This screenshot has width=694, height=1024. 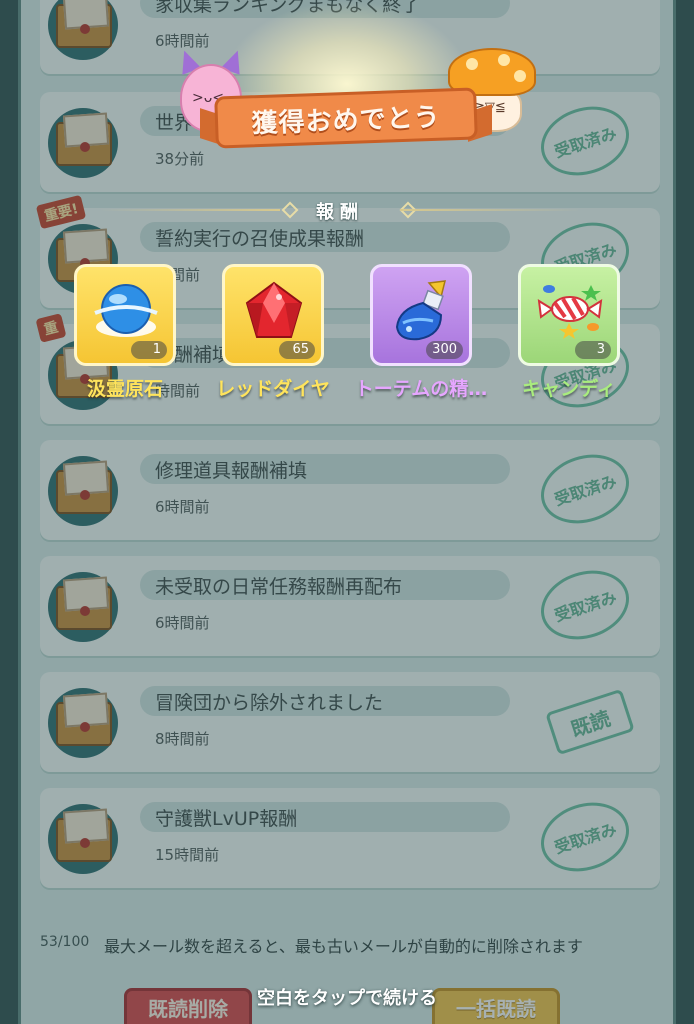 I want to click on reward-name: レッドダイヤ, so click(x=273, y=389).